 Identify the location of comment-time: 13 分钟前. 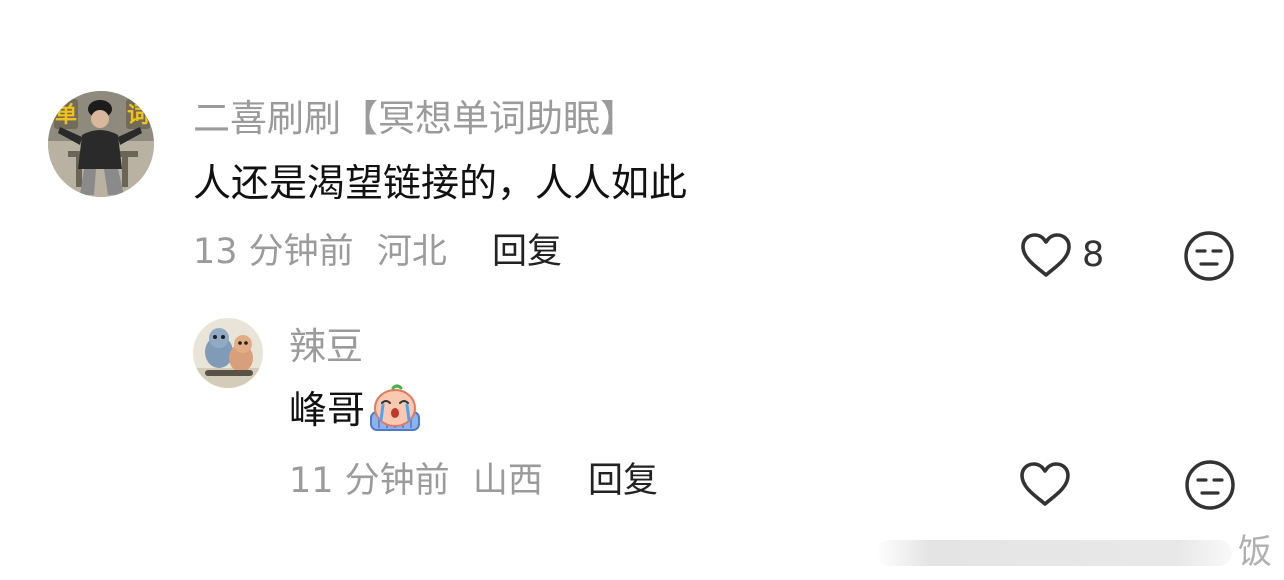
(273, 252).